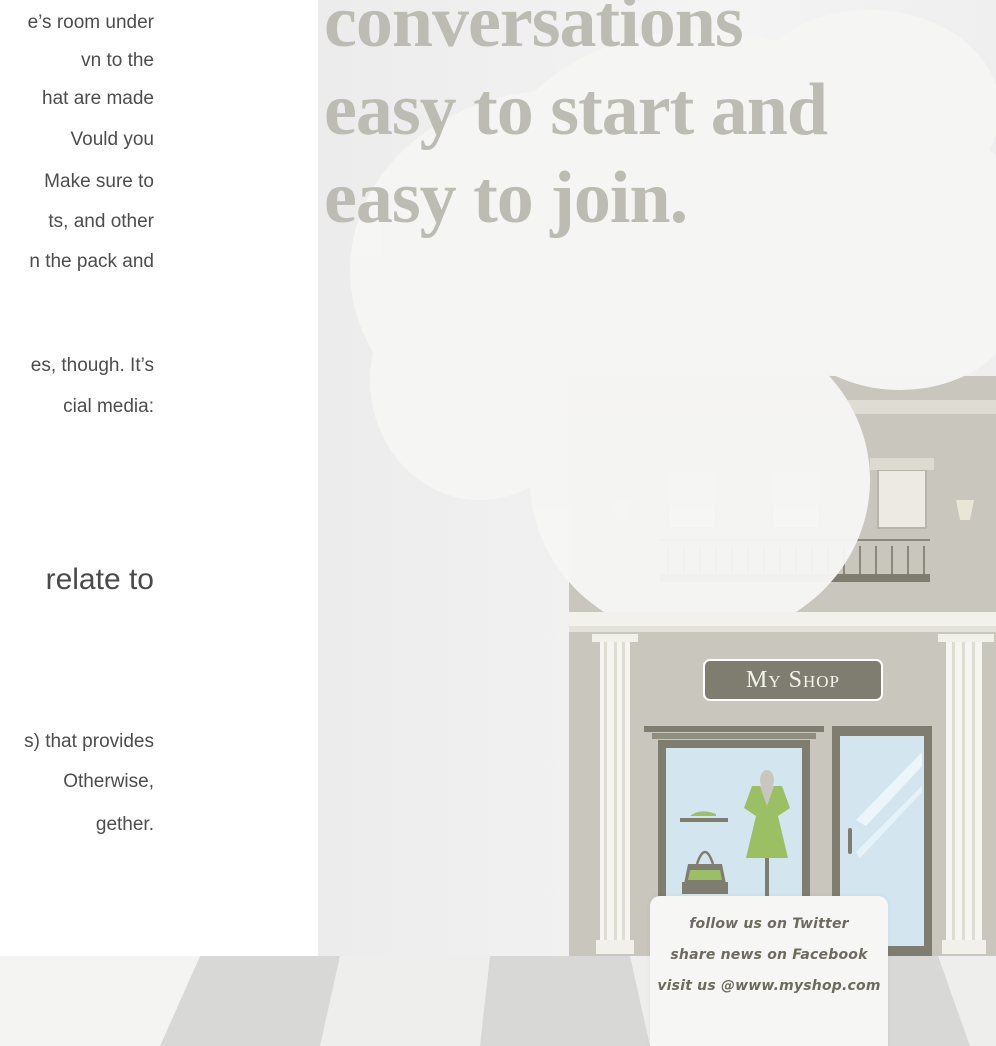 The width and height of the screenshot is (996, 1046). What do you see at coordinates (769, 986) in the screenshot?
I see `website-link: visit us @www.myshop.com` at bounding box center [769, 986].